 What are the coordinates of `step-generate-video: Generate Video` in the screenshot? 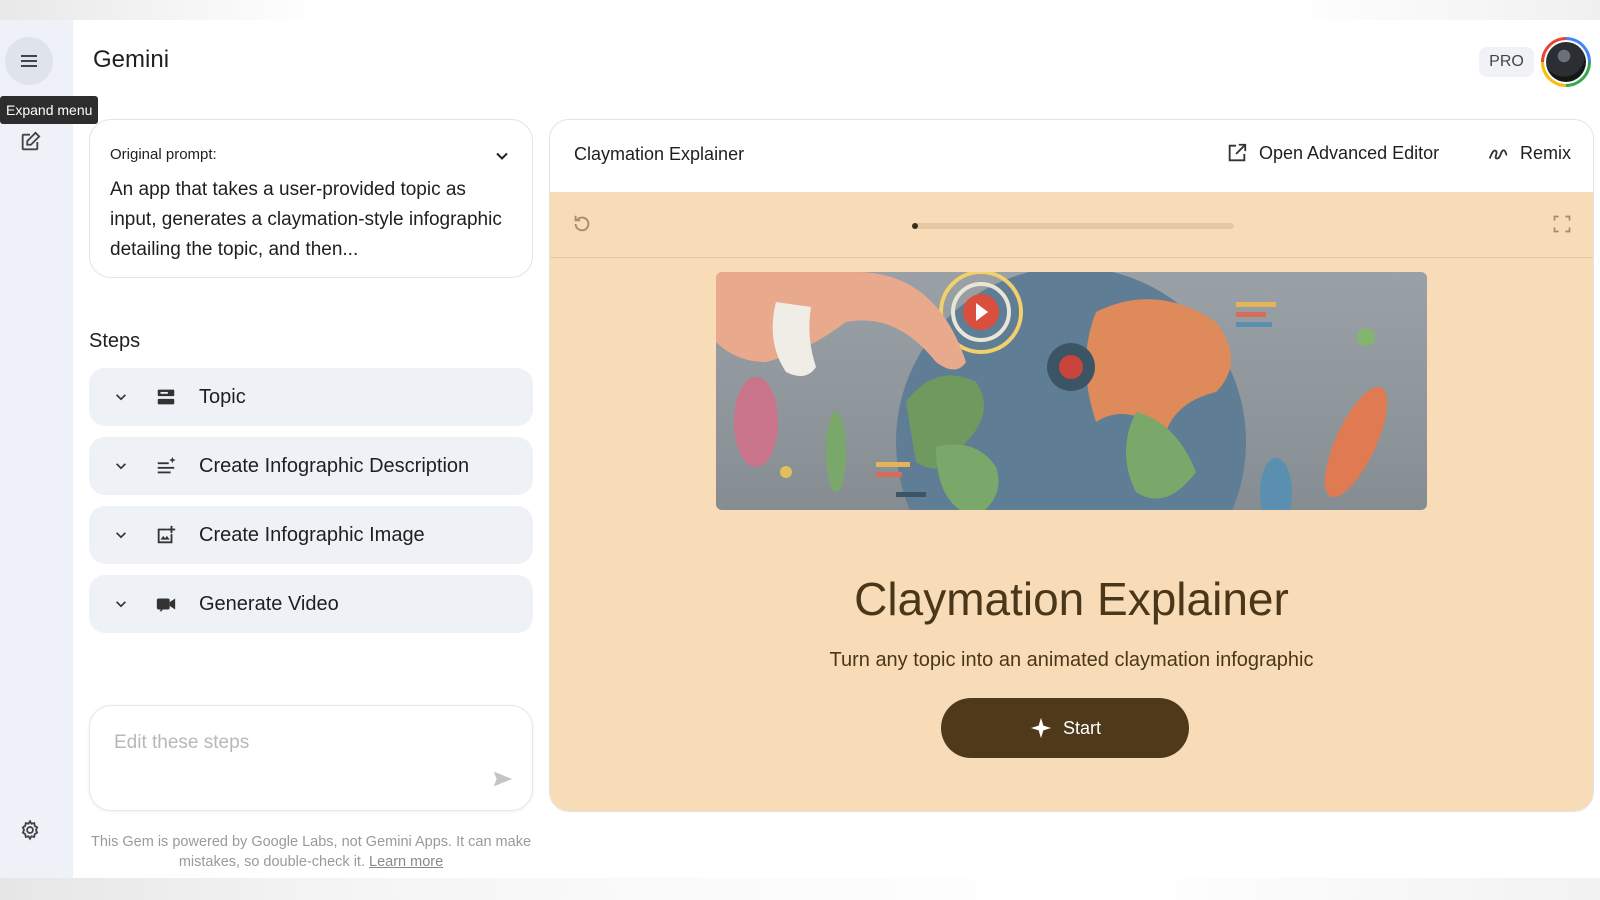 It's located at (311, 604).